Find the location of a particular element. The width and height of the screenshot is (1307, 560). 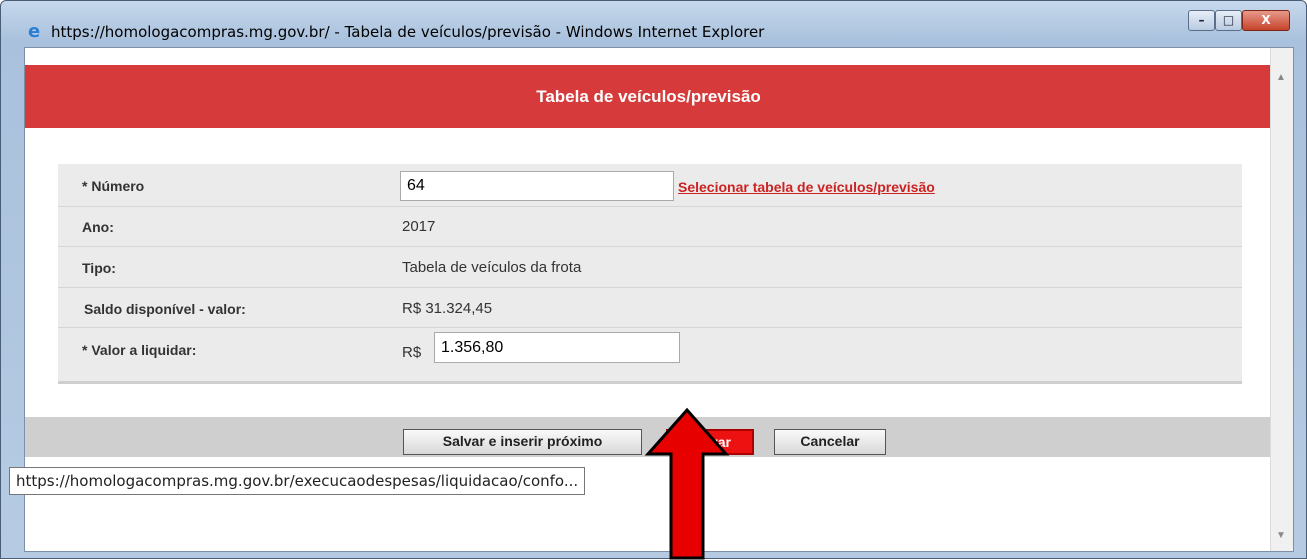

saldo-value: R$ 31.324,45 is located at coordinates (447, 308).